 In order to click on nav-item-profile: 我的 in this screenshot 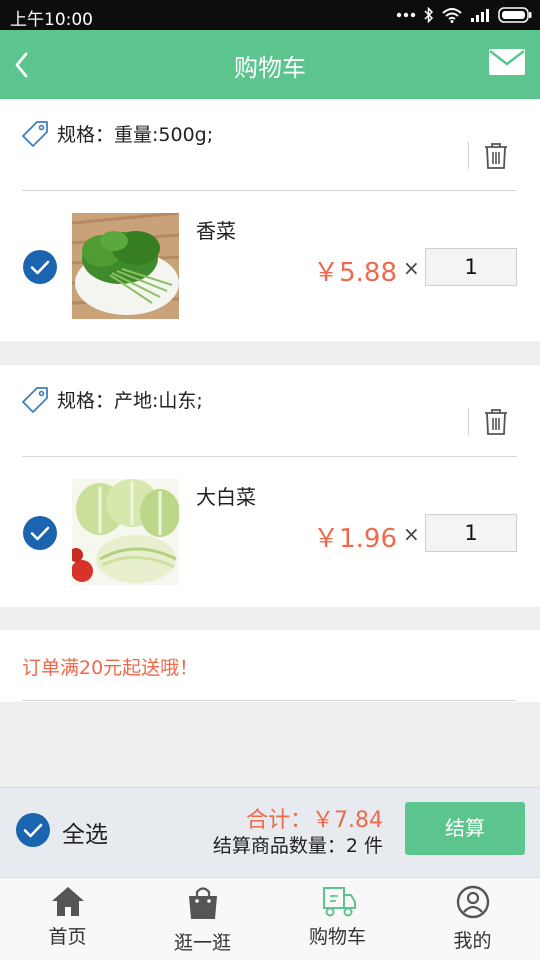, I will do `click(472, 919)`.